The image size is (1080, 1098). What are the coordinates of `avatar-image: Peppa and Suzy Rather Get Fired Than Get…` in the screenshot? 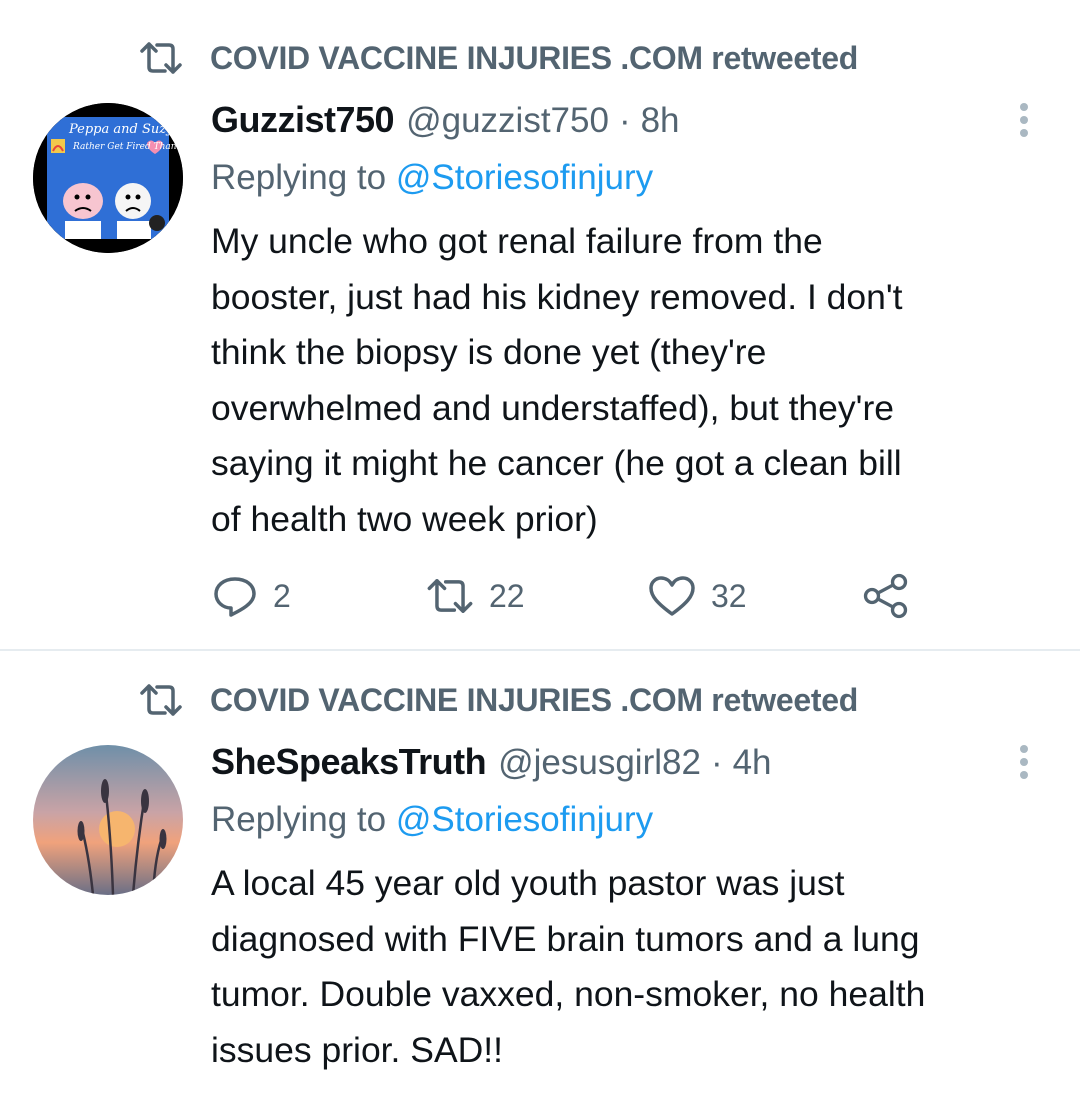 It's located at (108, 178).